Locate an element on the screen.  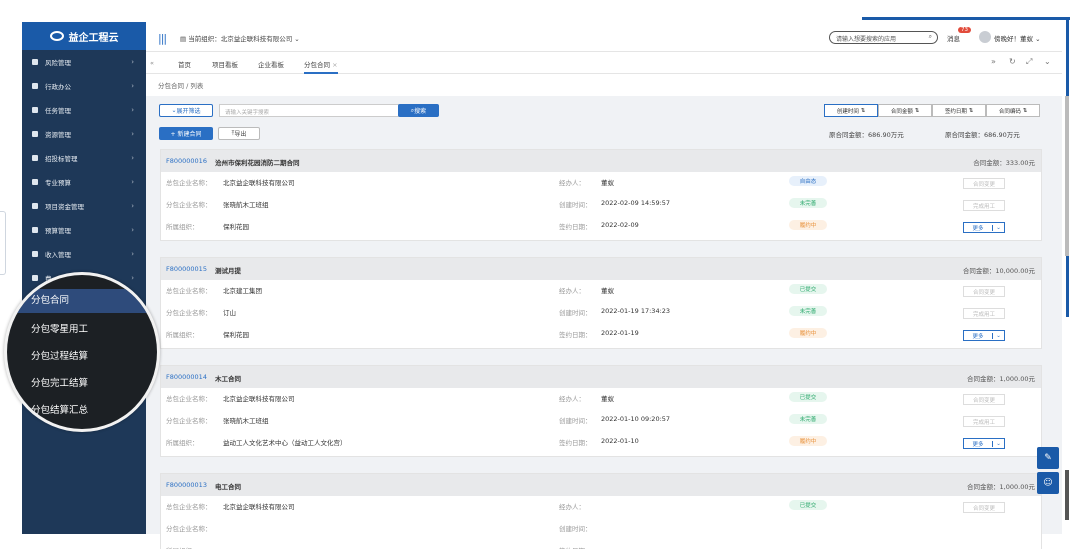
avatar is located at coordinates (985, 37).